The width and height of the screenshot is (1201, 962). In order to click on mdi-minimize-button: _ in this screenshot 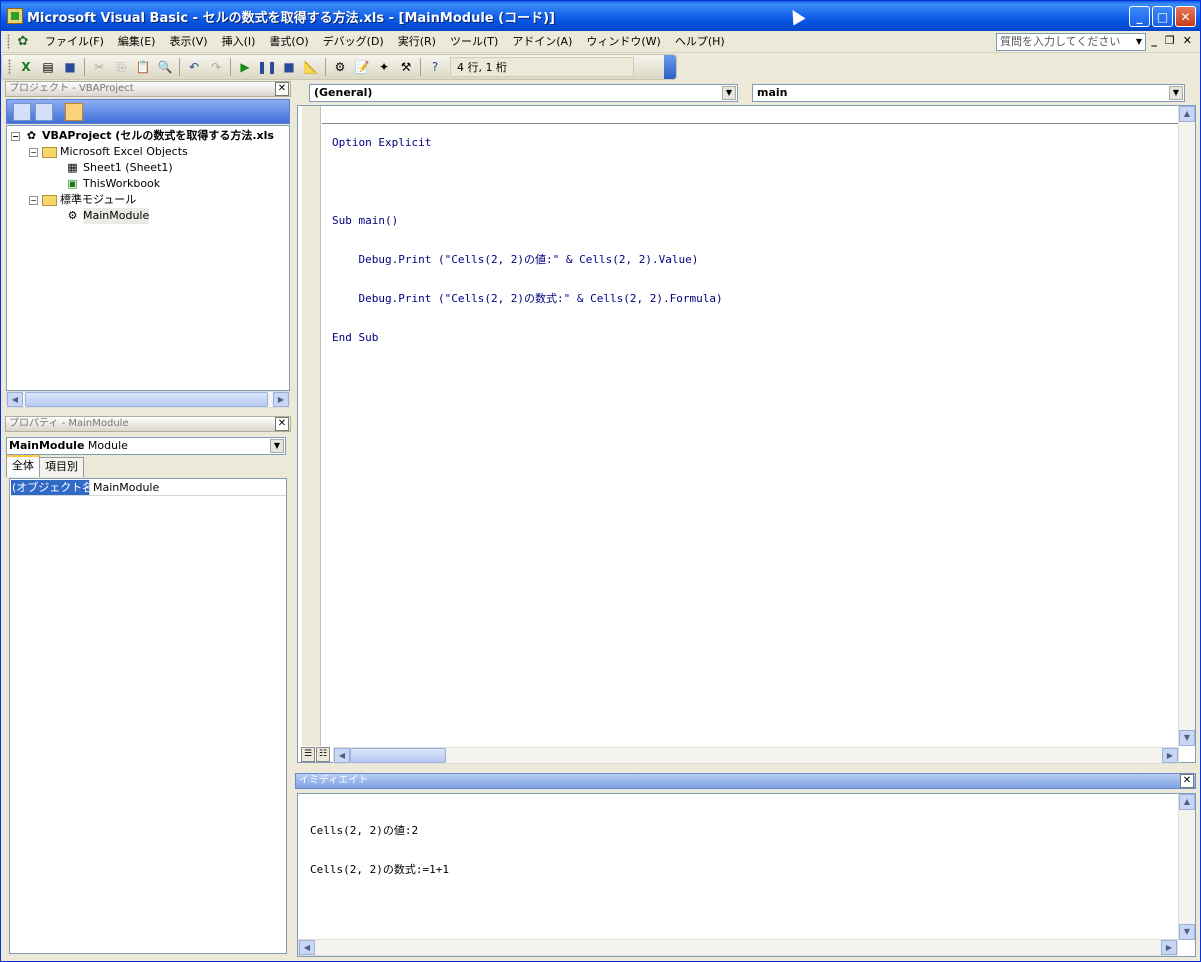, I will do `click(1154, 40)`.